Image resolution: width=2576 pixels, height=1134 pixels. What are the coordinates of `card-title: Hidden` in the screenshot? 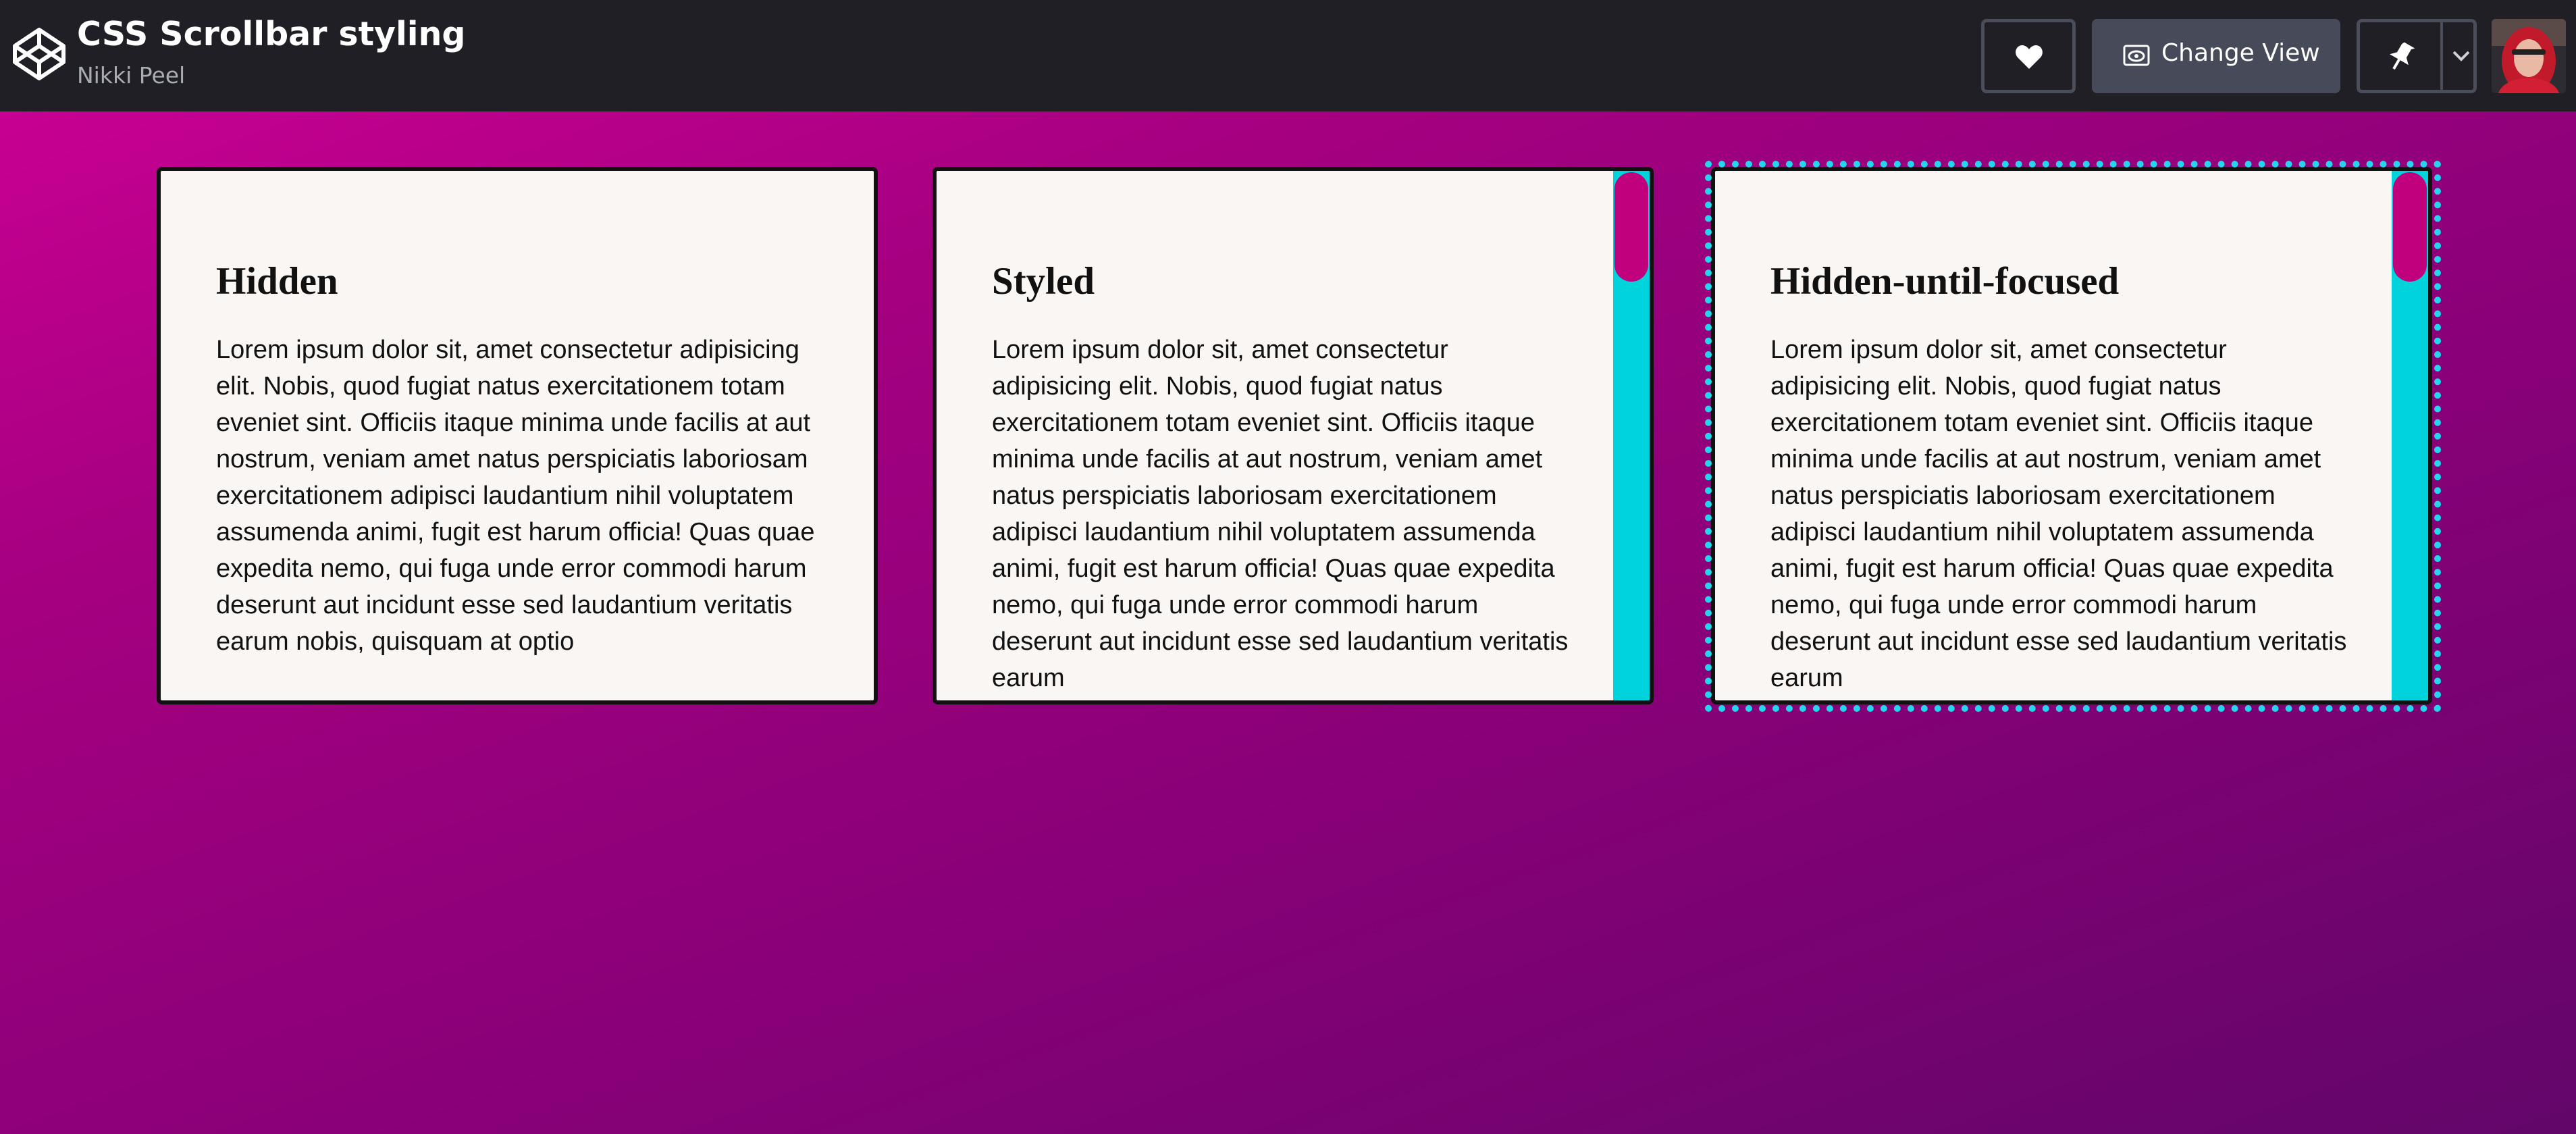 It's located at (277, 281).